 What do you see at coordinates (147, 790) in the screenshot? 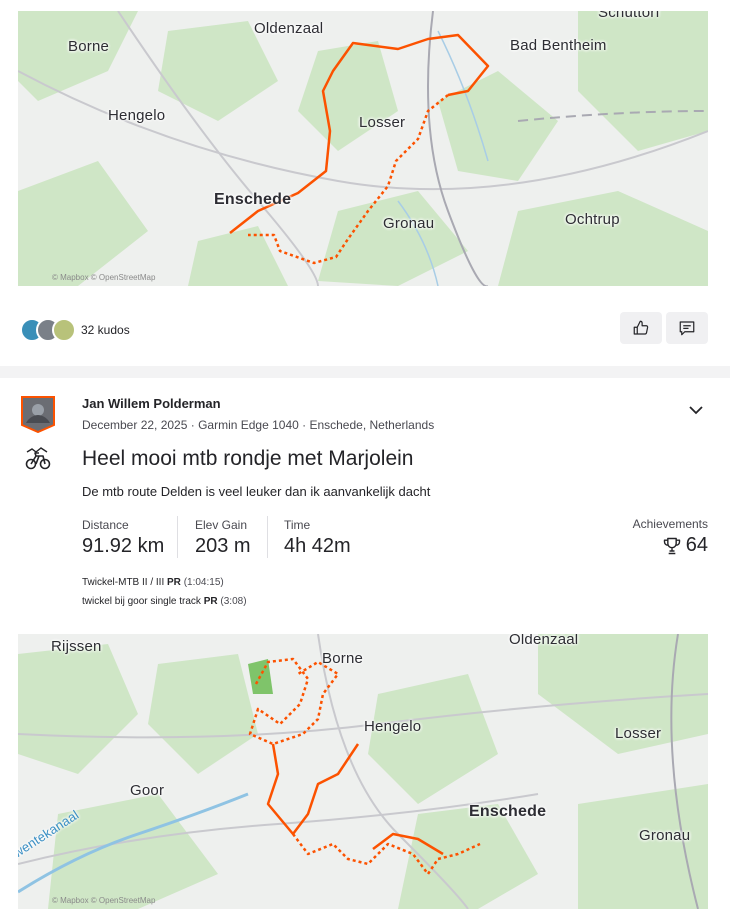
I see `map-label: Goor` at bounding box center [147, 790].